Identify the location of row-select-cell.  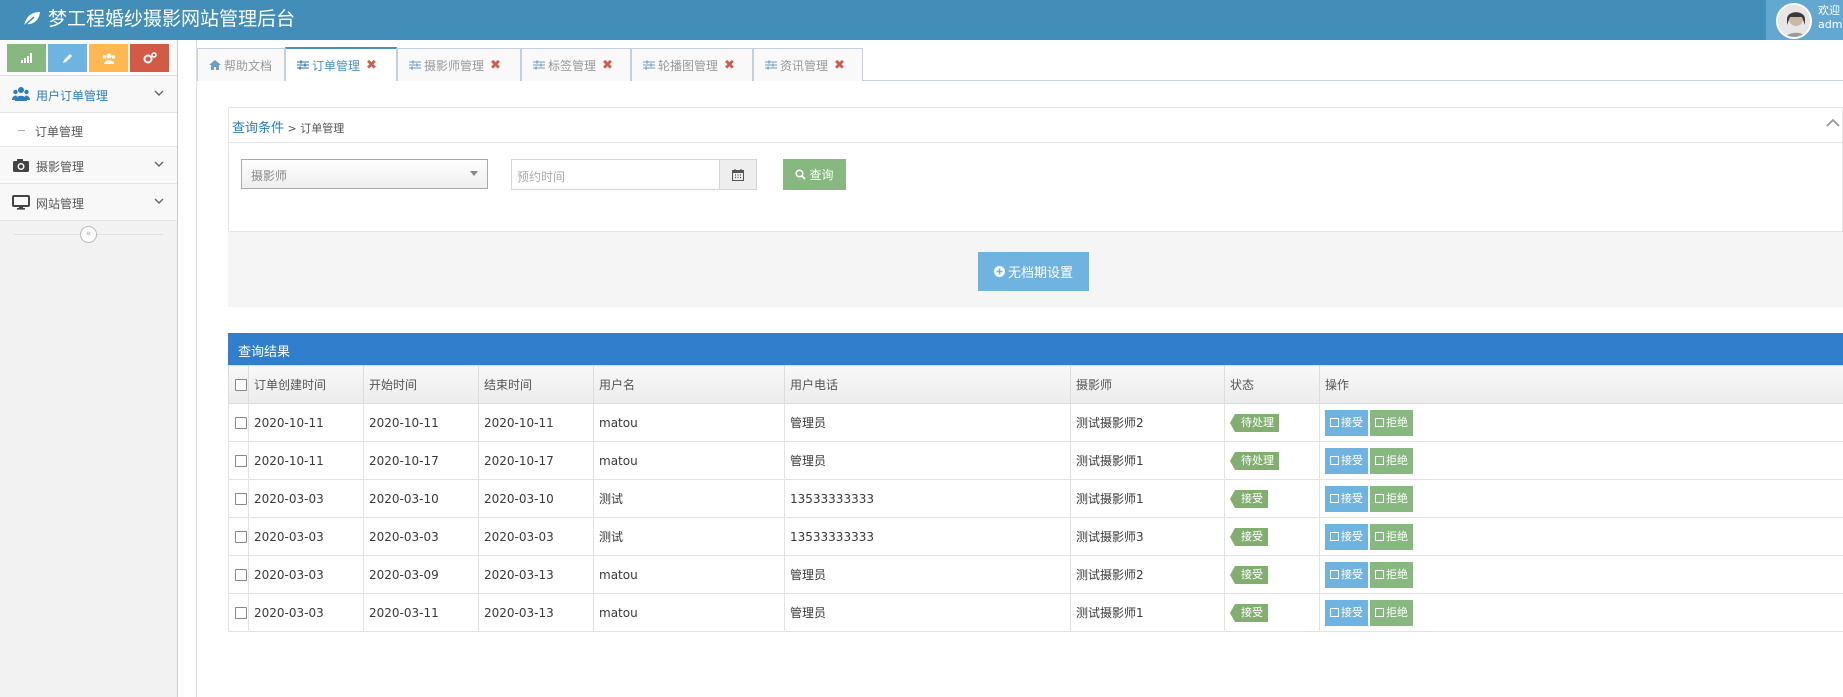
(238, 612).